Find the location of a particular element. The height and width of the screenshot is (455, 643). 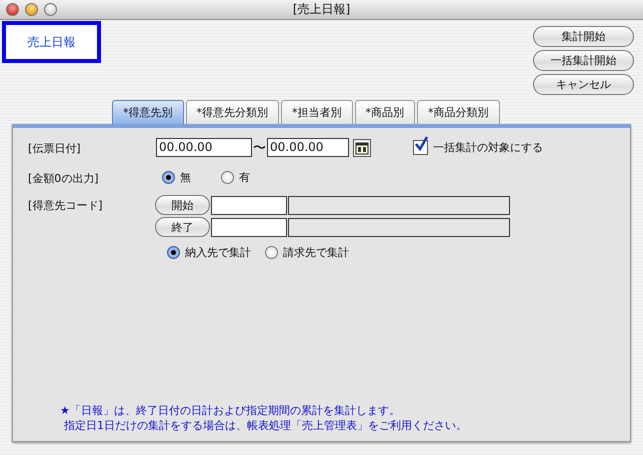

date-to-field: 00.00.00 is located at coordinates (308, 147).